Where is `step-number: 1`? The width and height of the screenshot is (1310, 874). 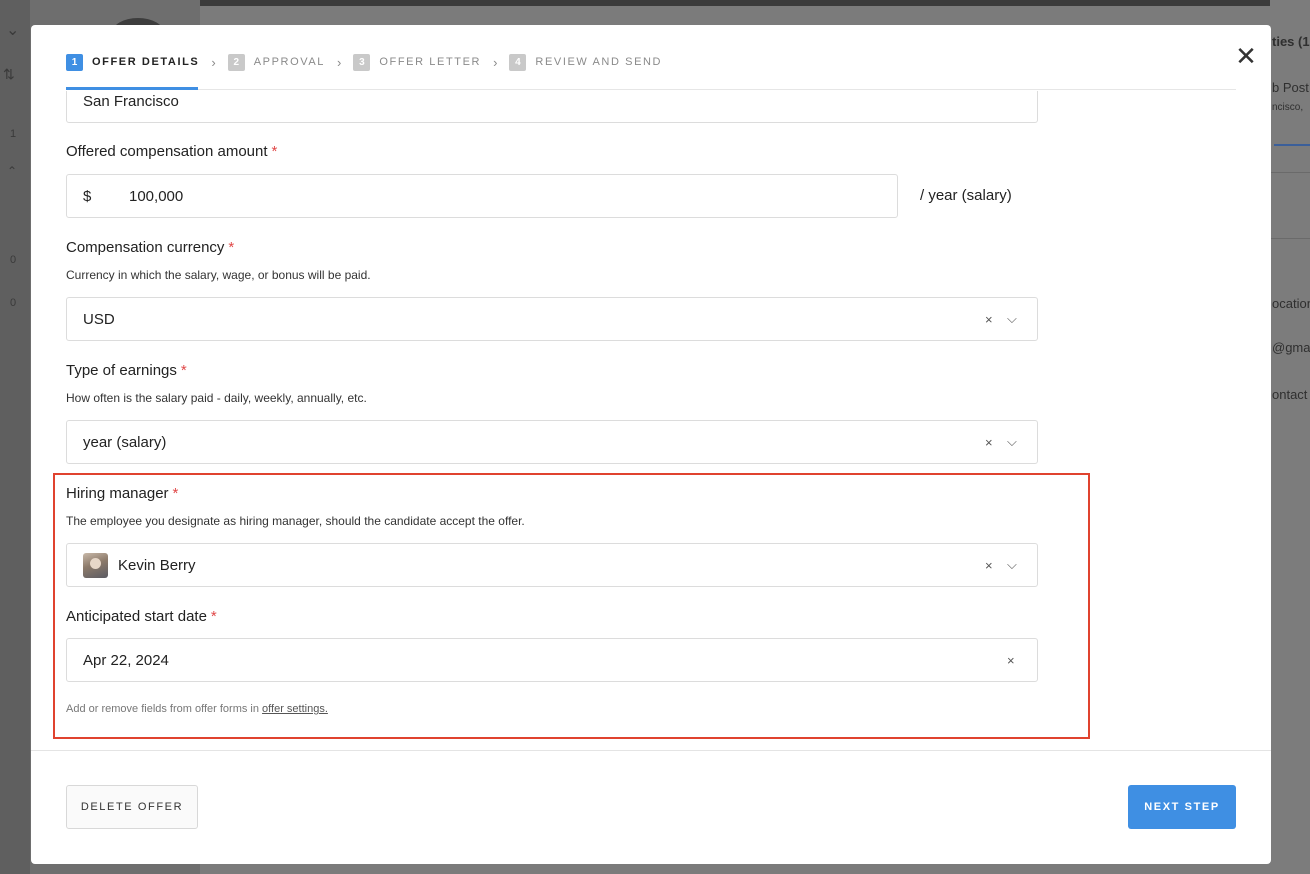 step-number: 1 is located at coordinates (74, 62).